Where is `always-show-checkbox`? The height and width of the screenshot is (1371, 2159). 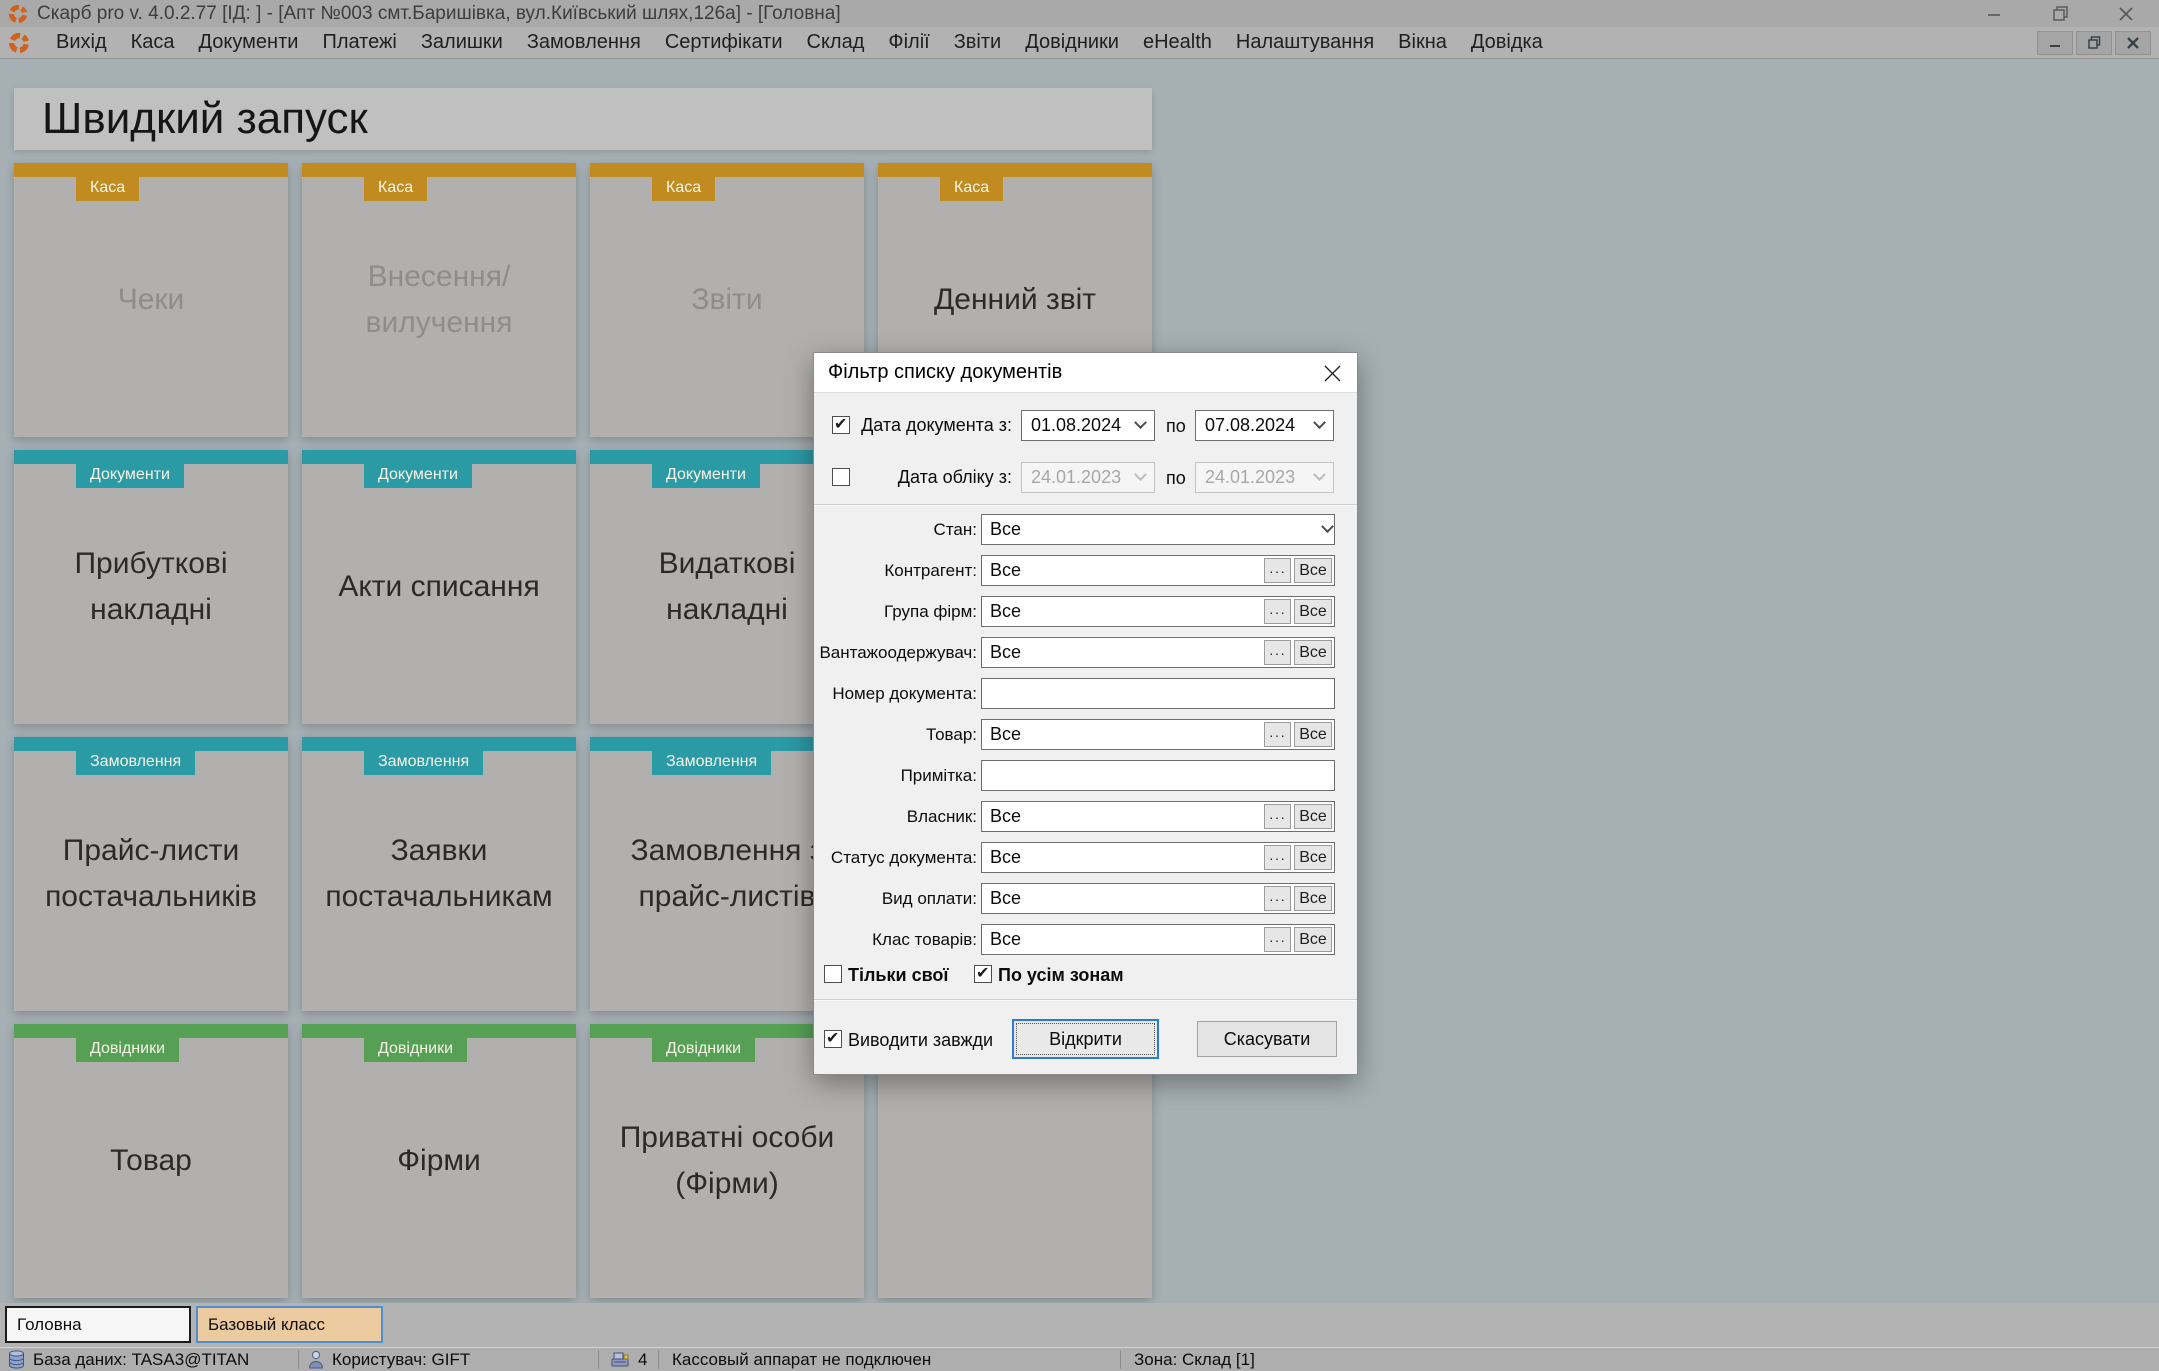 always-show-checkbox is located at coordinates (833, 1038).